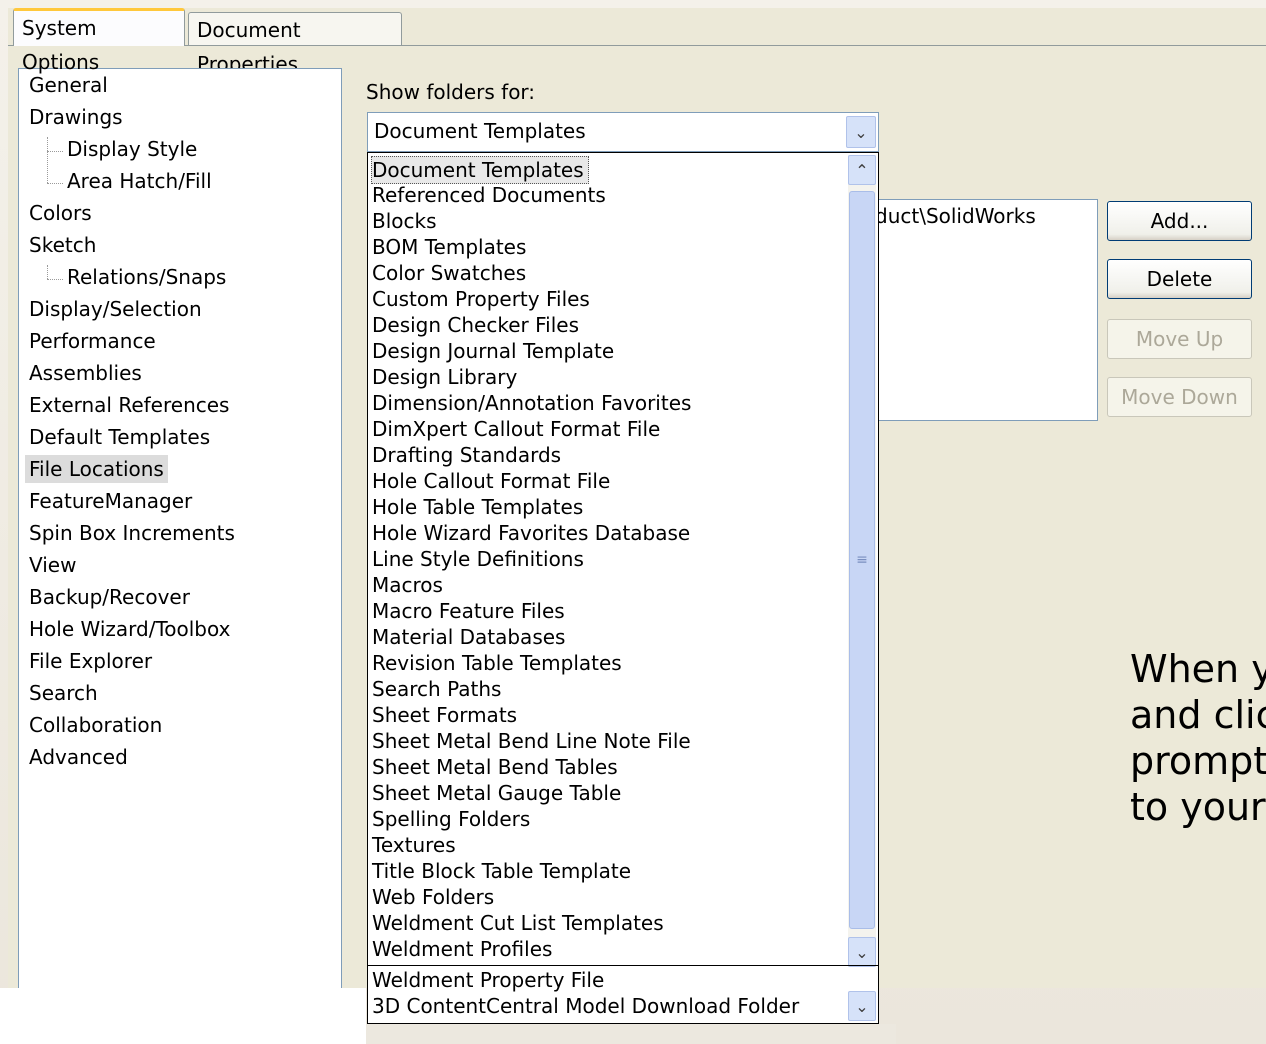 The height and width of the screenshot is (1044, 1266). I want to click on scroll-thumb: ≡, so click(862, 560).